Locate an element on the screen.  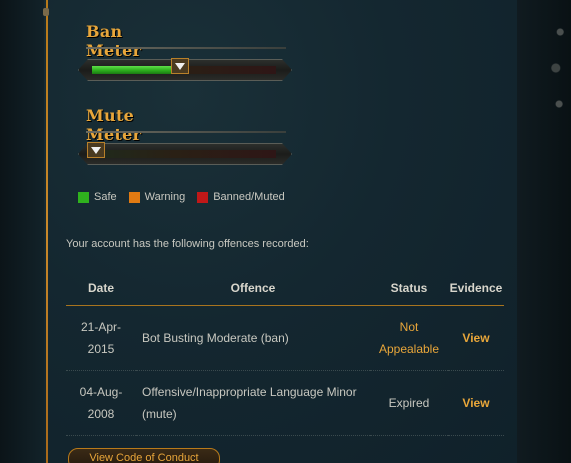
legend-label: Banned/Muted is located at coordinates (249, 197).